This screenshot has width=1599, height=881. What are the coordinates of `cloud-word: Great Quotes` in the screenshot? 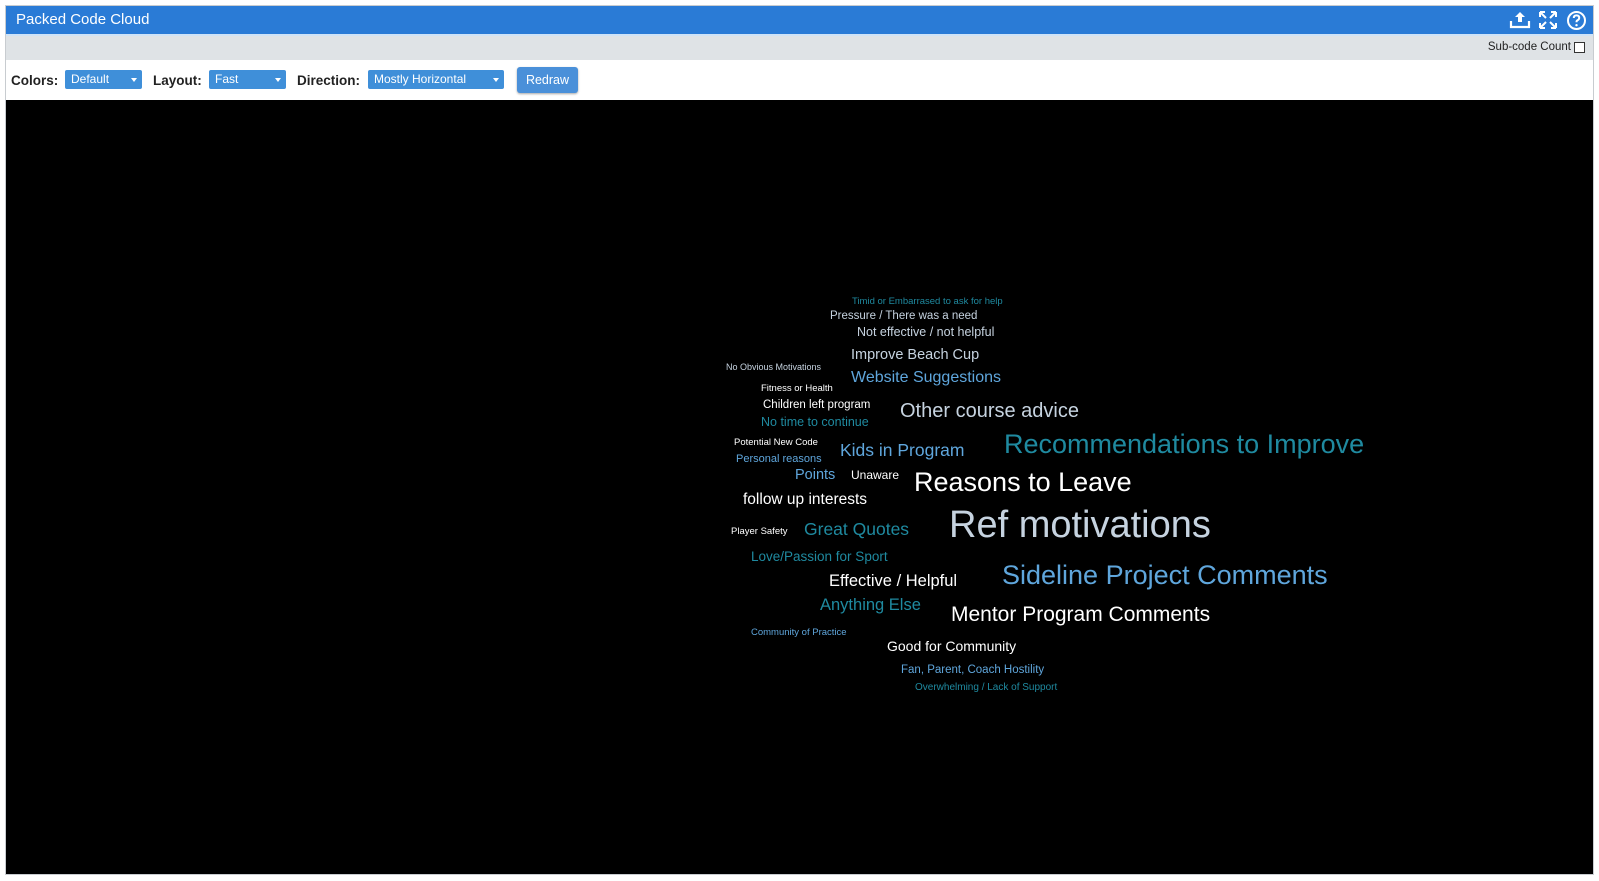 It's located at (856, 529).